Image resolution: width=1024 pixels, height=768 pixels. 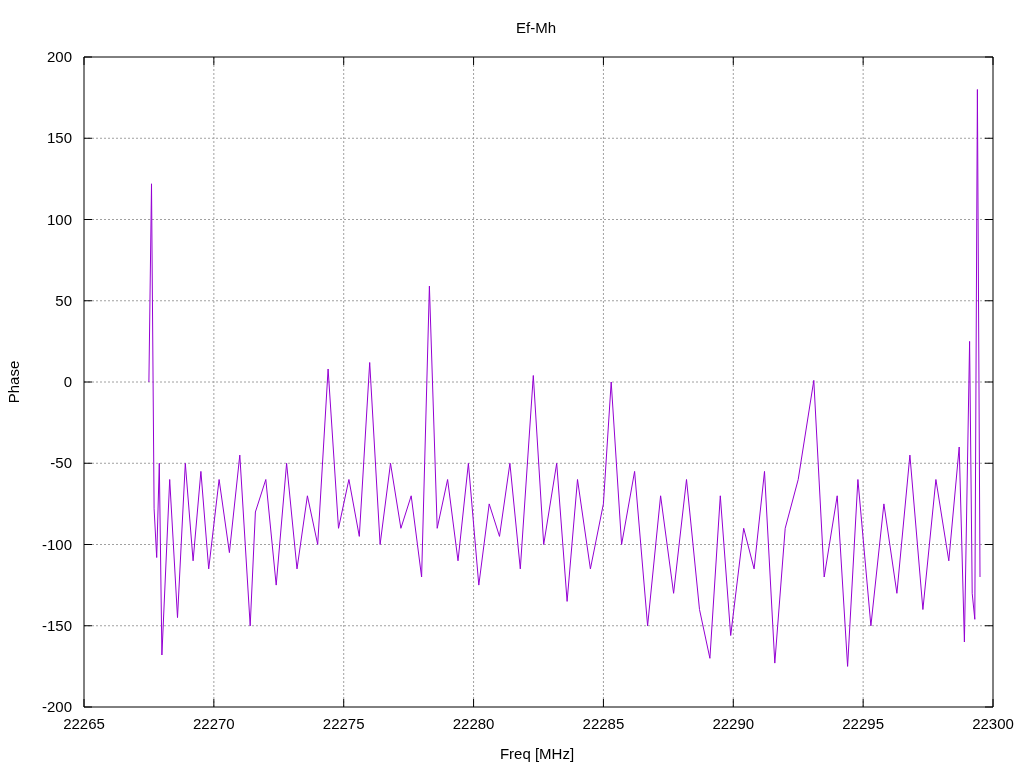 I want to click on y-tick-label: 50, so click(x=63, y=300).